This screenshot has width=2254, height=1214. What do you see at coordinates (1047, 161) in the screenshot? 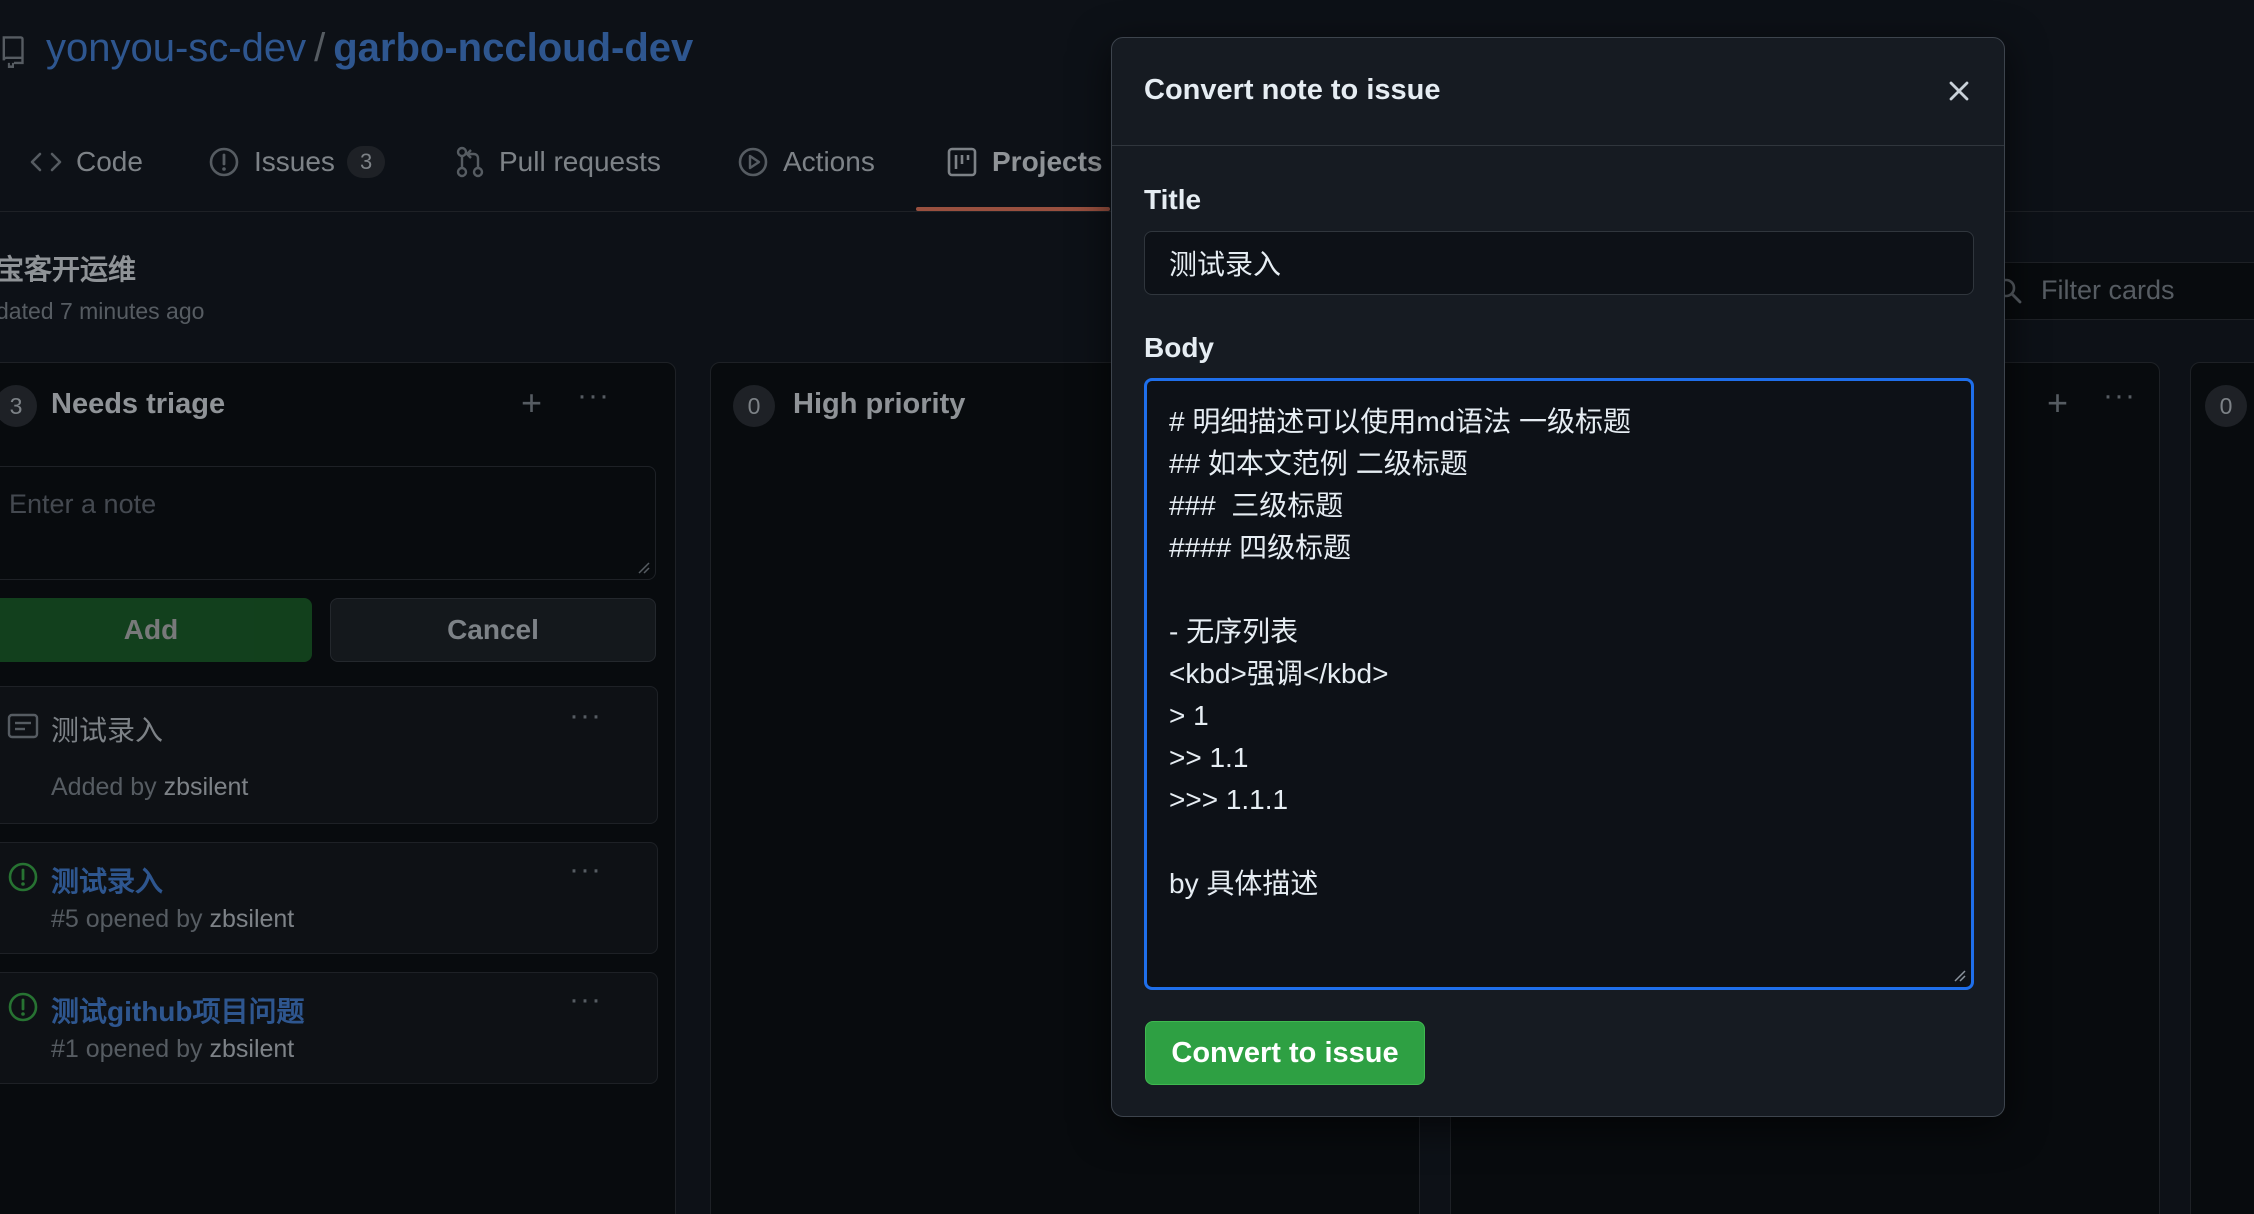
I see `tab-label: Projects` at bounding box center [1047, 161].